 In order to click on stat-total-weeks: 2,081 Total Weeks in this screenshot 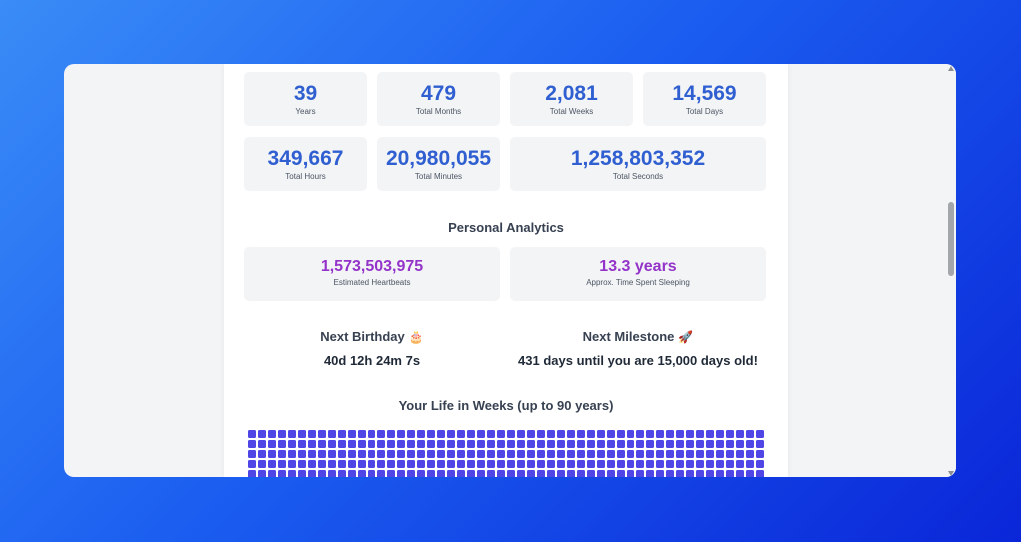, I will do `click(571, 99)`.